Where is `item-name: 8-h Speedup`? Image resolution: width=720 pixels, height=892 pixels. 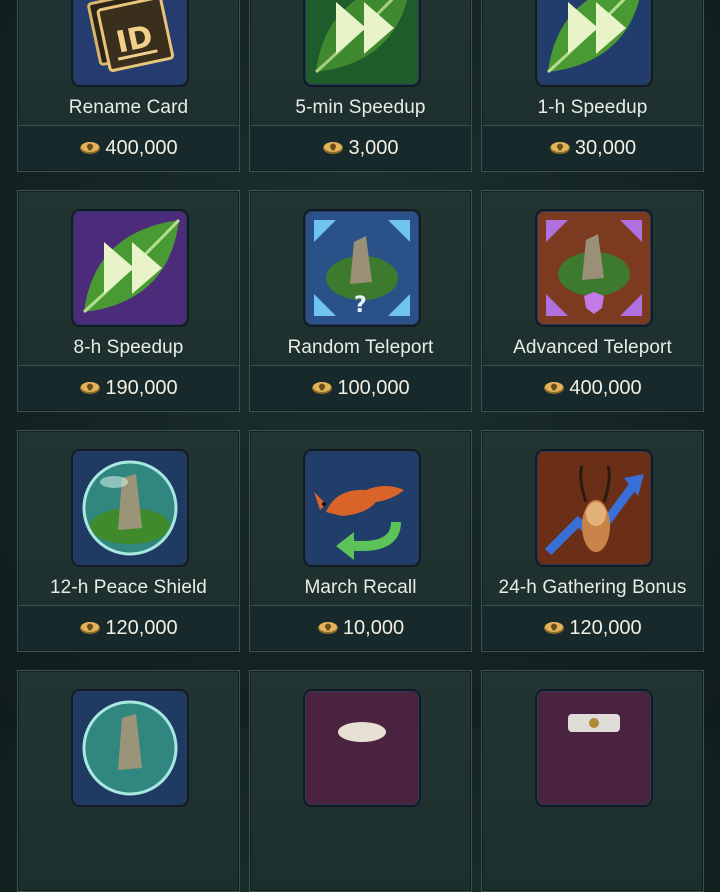 item-name: 8-h Speedup is located at coordinates (128, 347).